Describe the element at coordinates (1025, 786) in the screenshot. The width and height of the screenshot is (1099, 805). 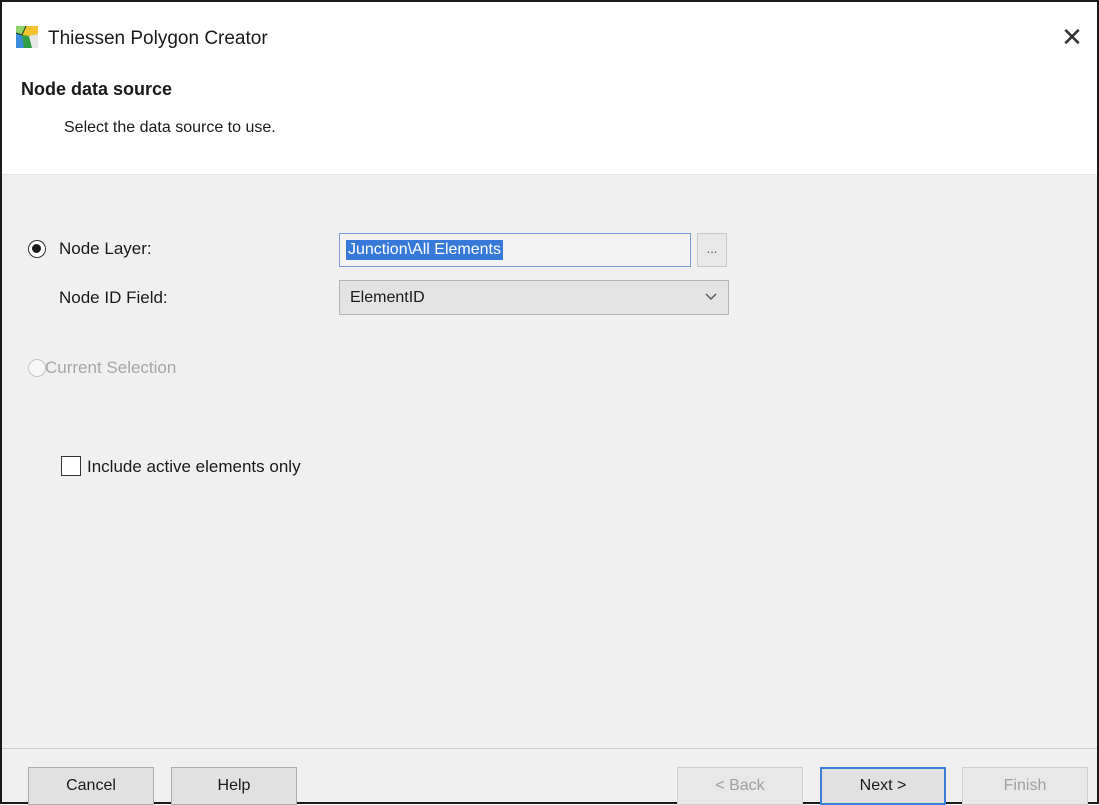
I see `finish-button: Finish` at that location.